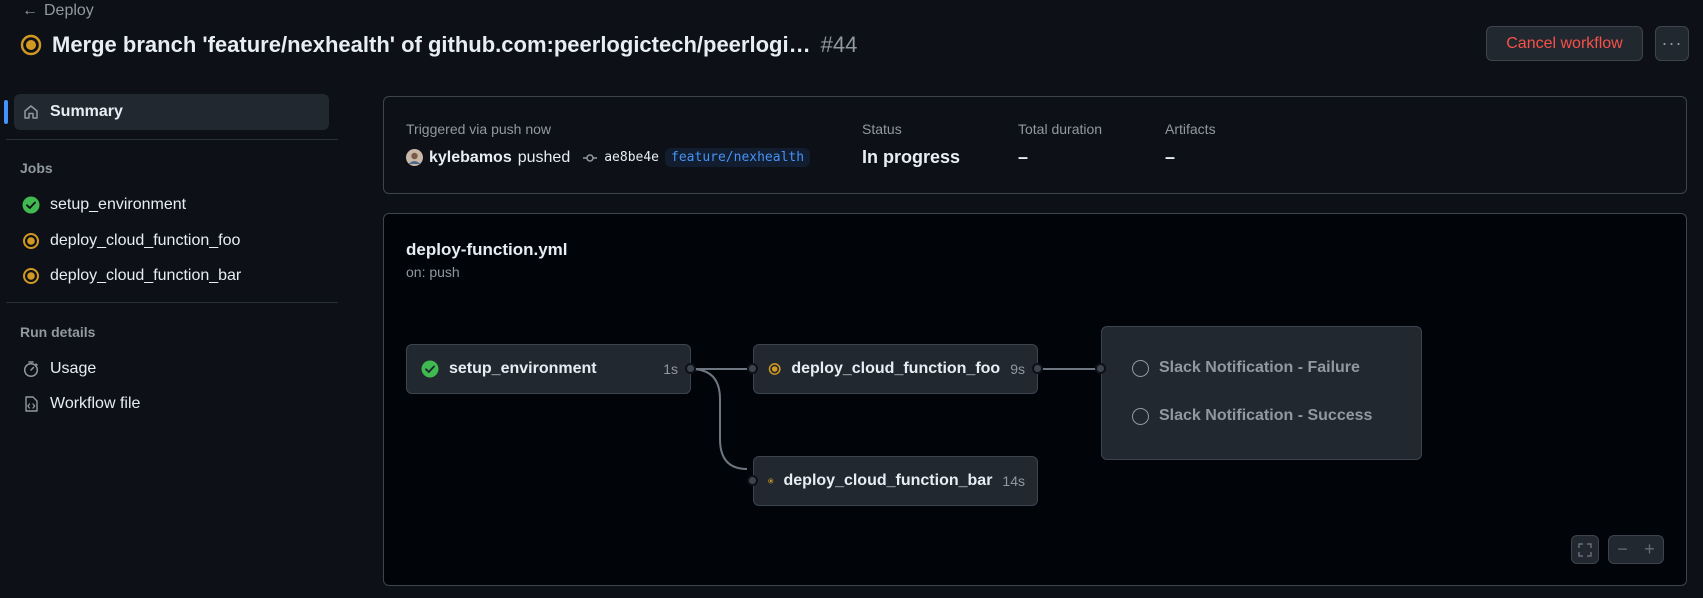 The height and width of the screenshot is (598, 1703). Describe the element at coordinates (6, 112) in the screenshot. I see `active-indicator` at that location.